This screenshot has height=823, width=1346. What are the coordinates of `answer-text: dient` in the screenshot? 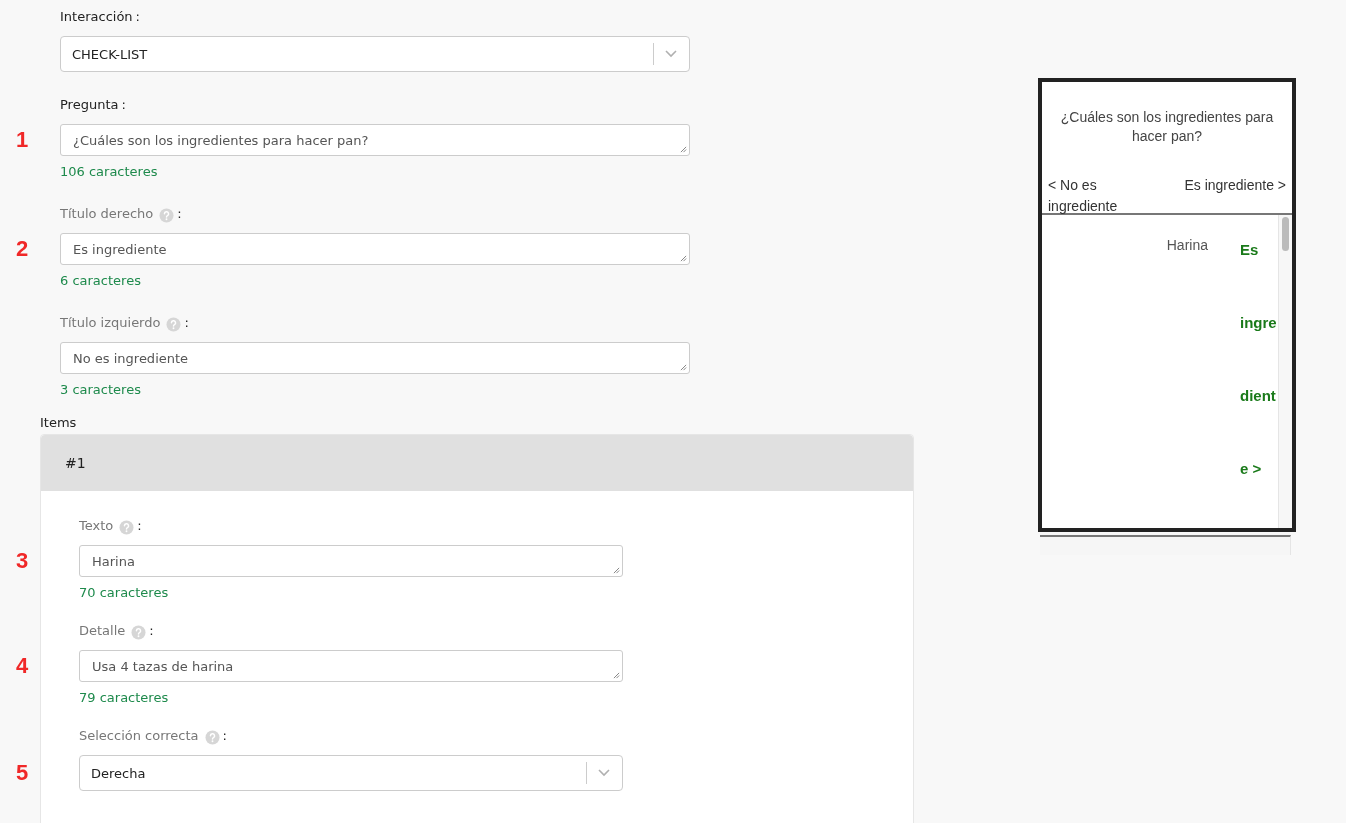 It's located at (1258, 396).